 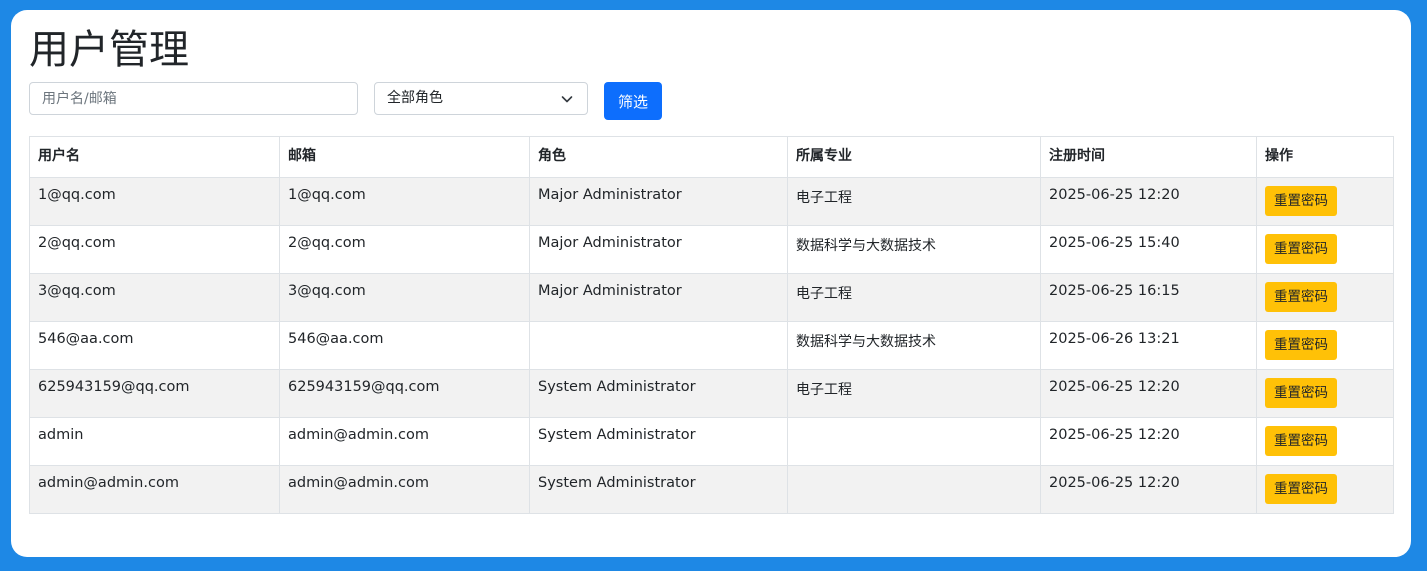 What do you see at coordinates (154, 345) in the screenshot?
I see `cell-username: 546@aa.com` at bounding box center [154, 345].